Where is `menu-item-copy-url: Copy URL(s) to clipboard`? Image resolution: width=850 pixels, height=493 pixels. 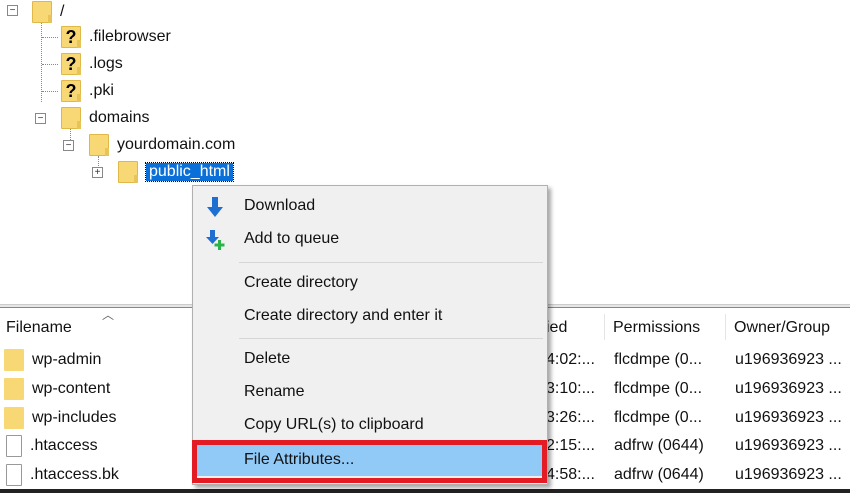
menu-item-copy-url: Copy URL(s) to clipboard is located at coordinates (370, 425).